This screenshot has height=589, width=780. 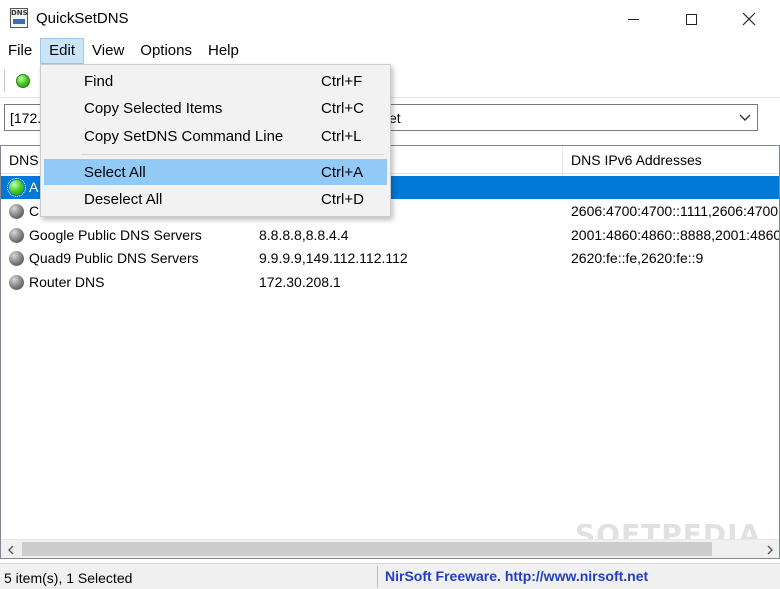 I want to click on menu-item-shortcut: Ctrl+F, so click(x=342, y=81).